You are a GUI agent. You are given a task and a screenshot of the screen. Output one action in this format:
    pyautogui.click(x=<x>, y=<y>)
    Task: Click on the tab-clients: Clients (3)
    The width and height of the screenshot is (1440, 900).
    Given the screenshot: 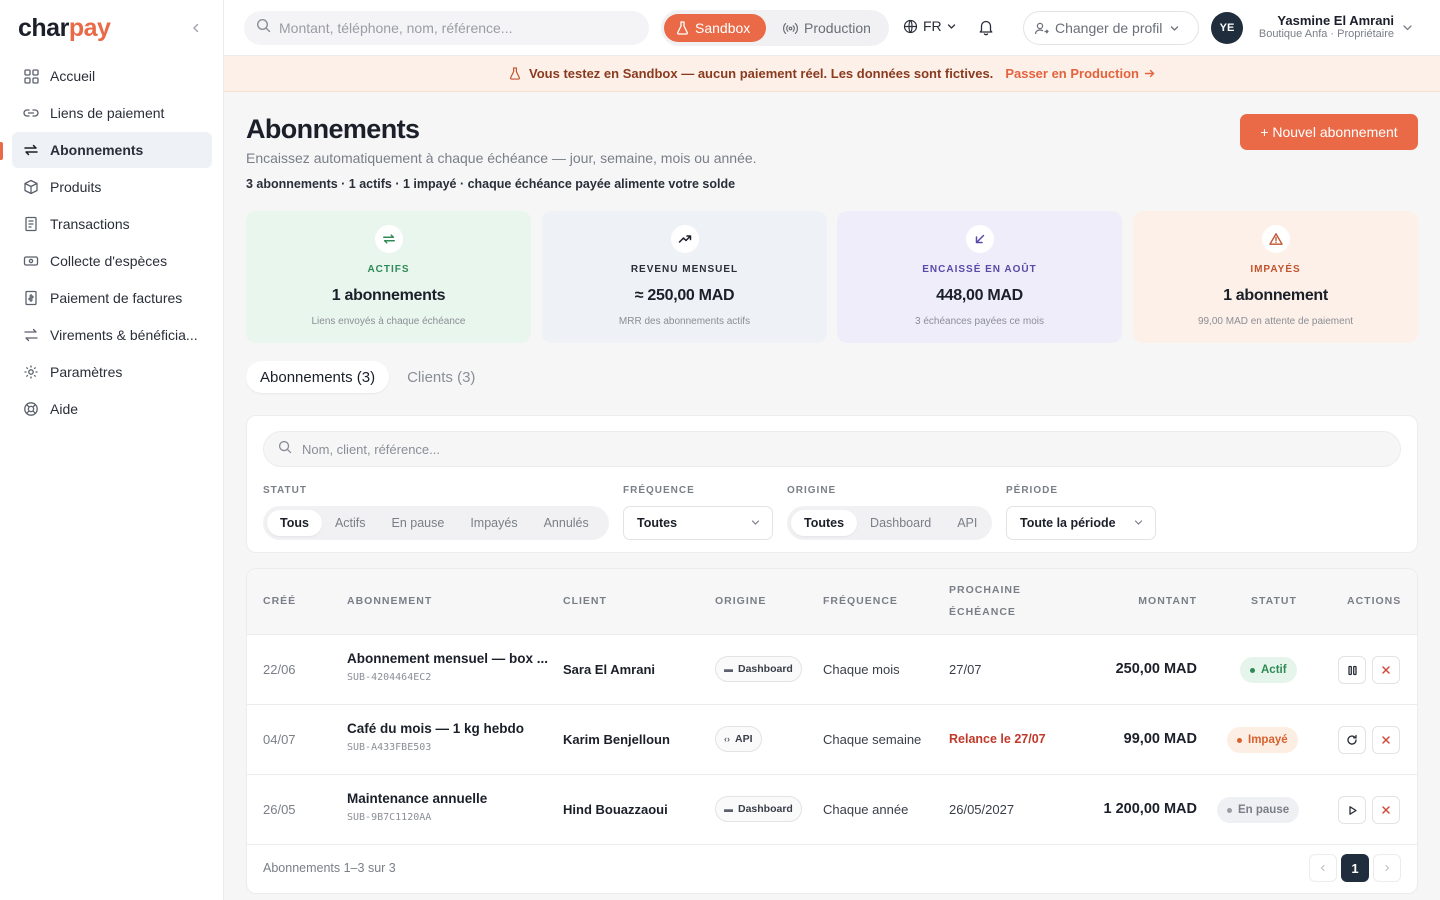 What is the action you would take?
    pyautogui.click(x=441, y=377)
    